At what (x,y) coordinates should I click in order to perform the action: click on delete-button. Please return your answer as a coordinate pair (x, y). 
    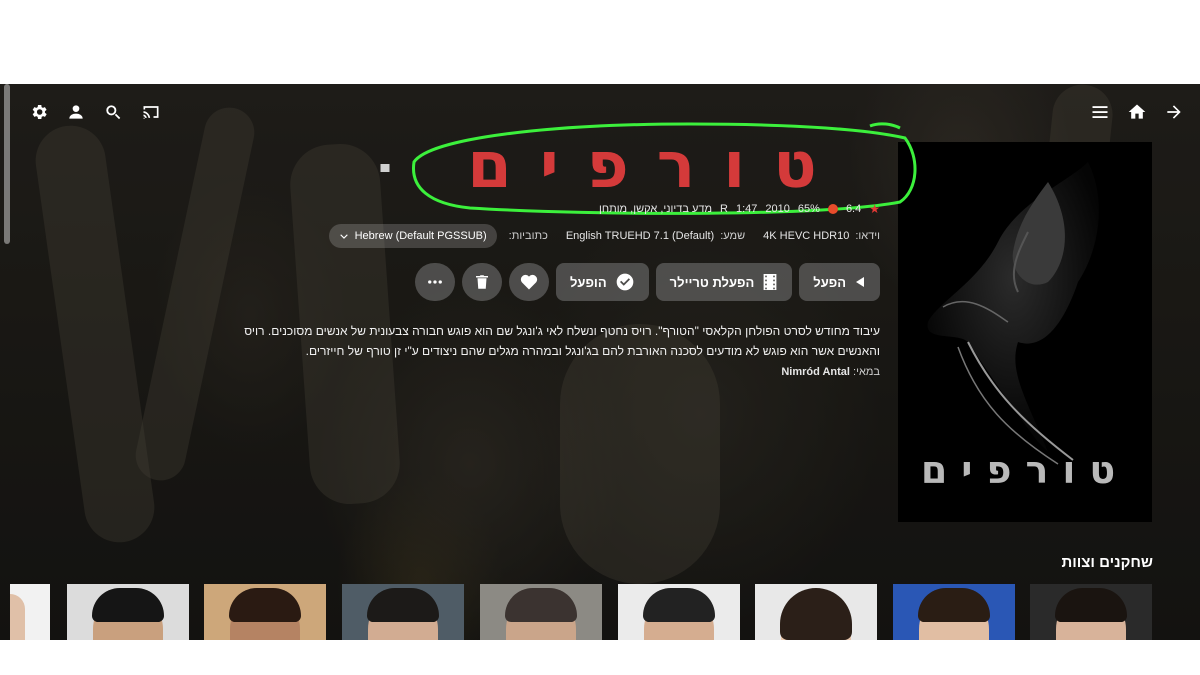
    Looking at the image, I should click on (481, 282).